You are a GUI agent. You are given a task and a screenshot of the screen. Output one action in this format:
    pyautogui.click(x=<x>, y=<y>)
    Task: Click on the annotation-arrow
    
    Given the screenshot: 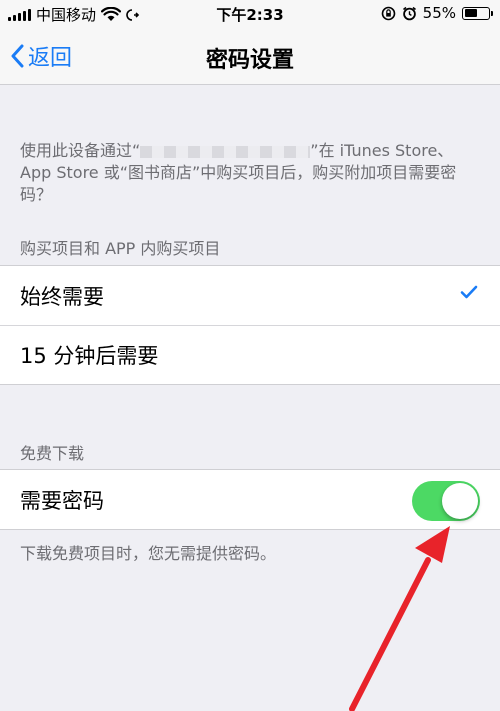 What is the action you would take?
    pyautogui.click(x=399, y=618)
    